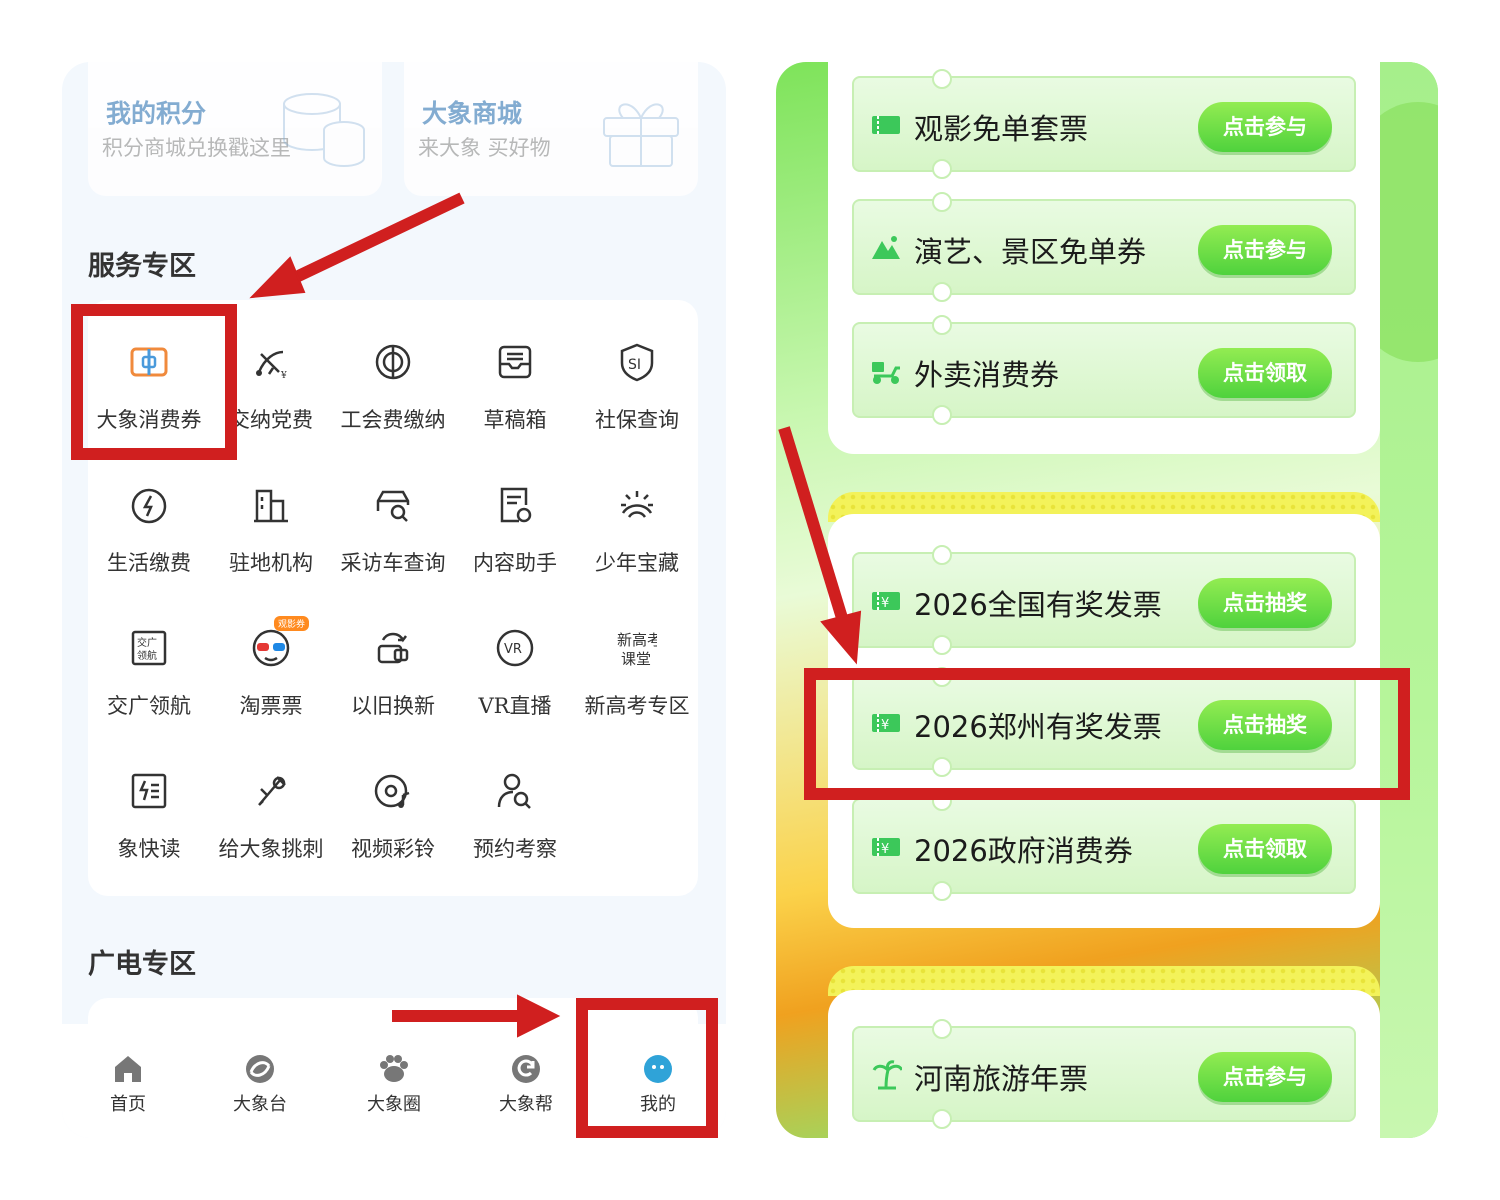 The height and width of the screenshot is (1200, 1500). I want to click on service-item-video-ringtone: 视频彩铃, so click(393, 811).